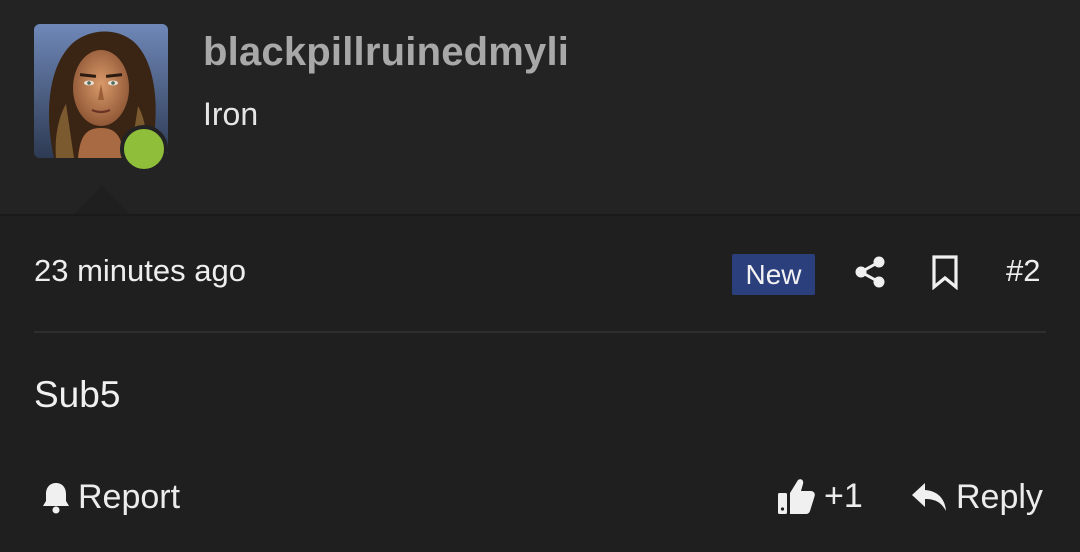 This screenshot has height=552, width=1080. Describe the element at coordinates (1023, 271) in the screenshot. I see `post-number: #2` at that location.